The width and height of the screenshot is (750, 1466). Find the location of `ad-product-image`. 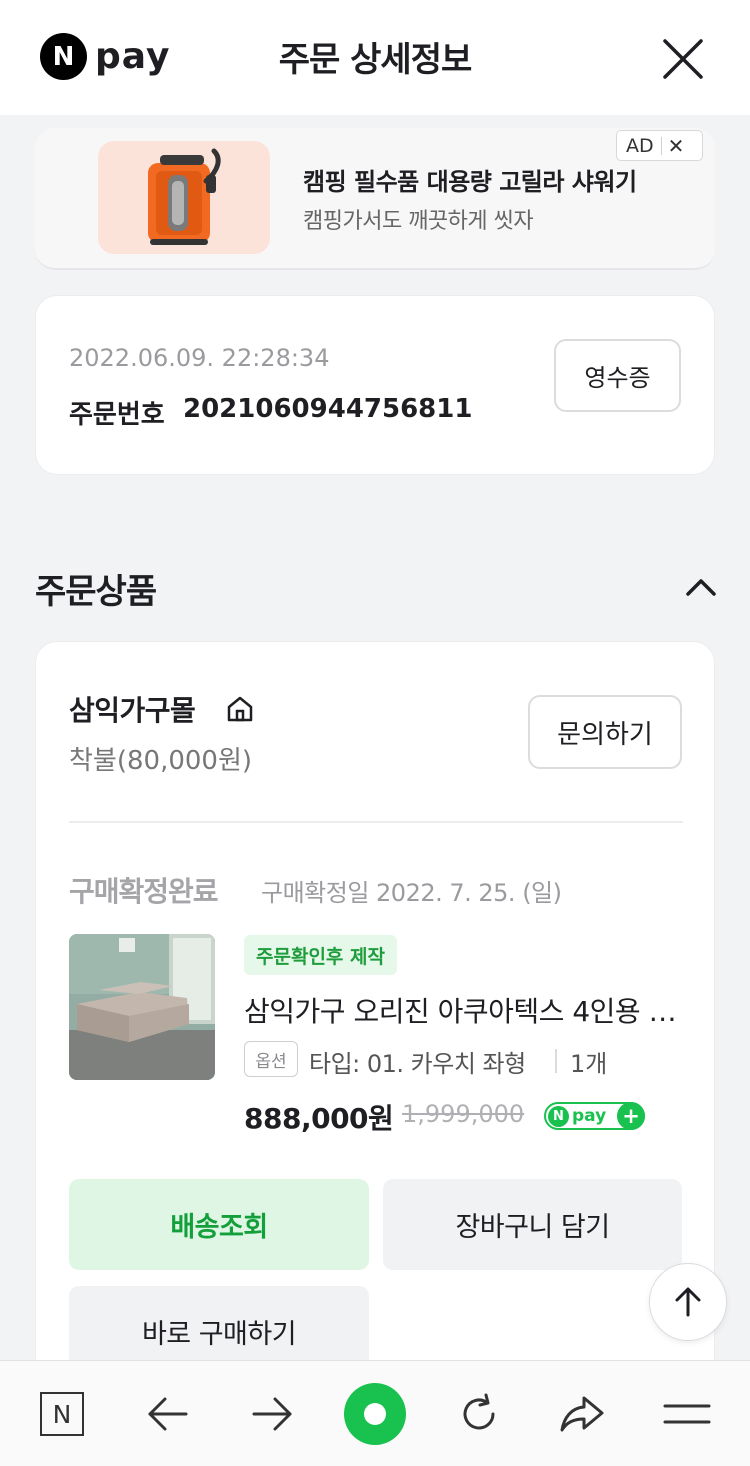

ad-product-image is located at coordinates (184, 197).